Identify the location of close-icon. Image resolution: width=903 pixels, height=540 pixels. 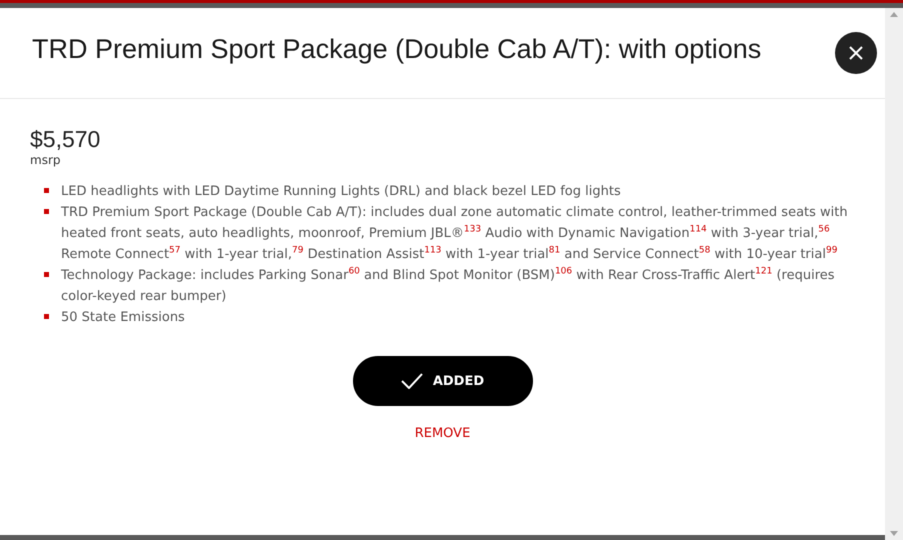
(856, 53).